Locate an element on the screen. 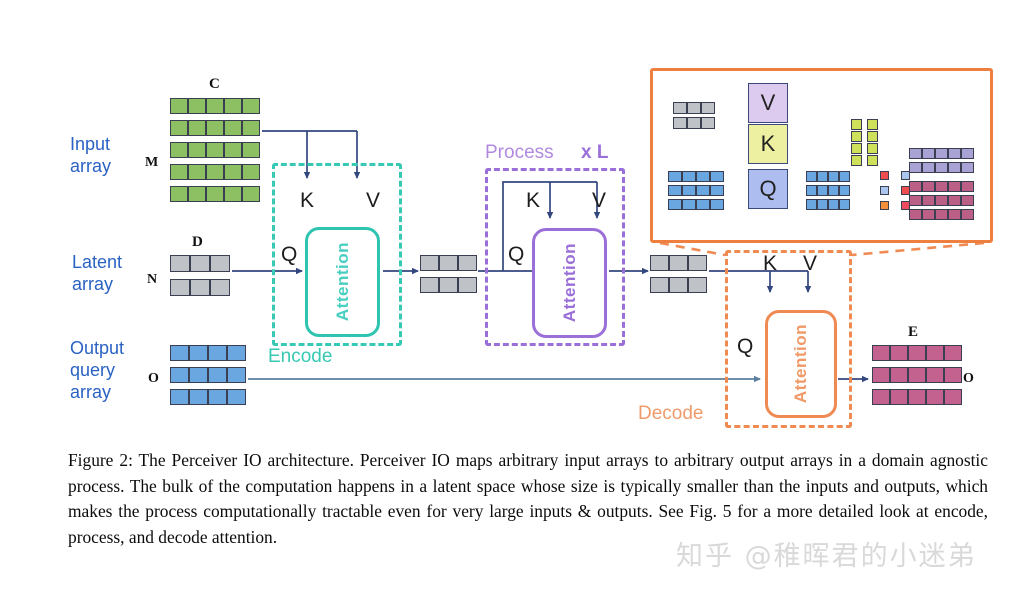 Image resolution: width=1020 pixels, height=596 pixels. output-dim-e: E is located at coordinates (913, 332).